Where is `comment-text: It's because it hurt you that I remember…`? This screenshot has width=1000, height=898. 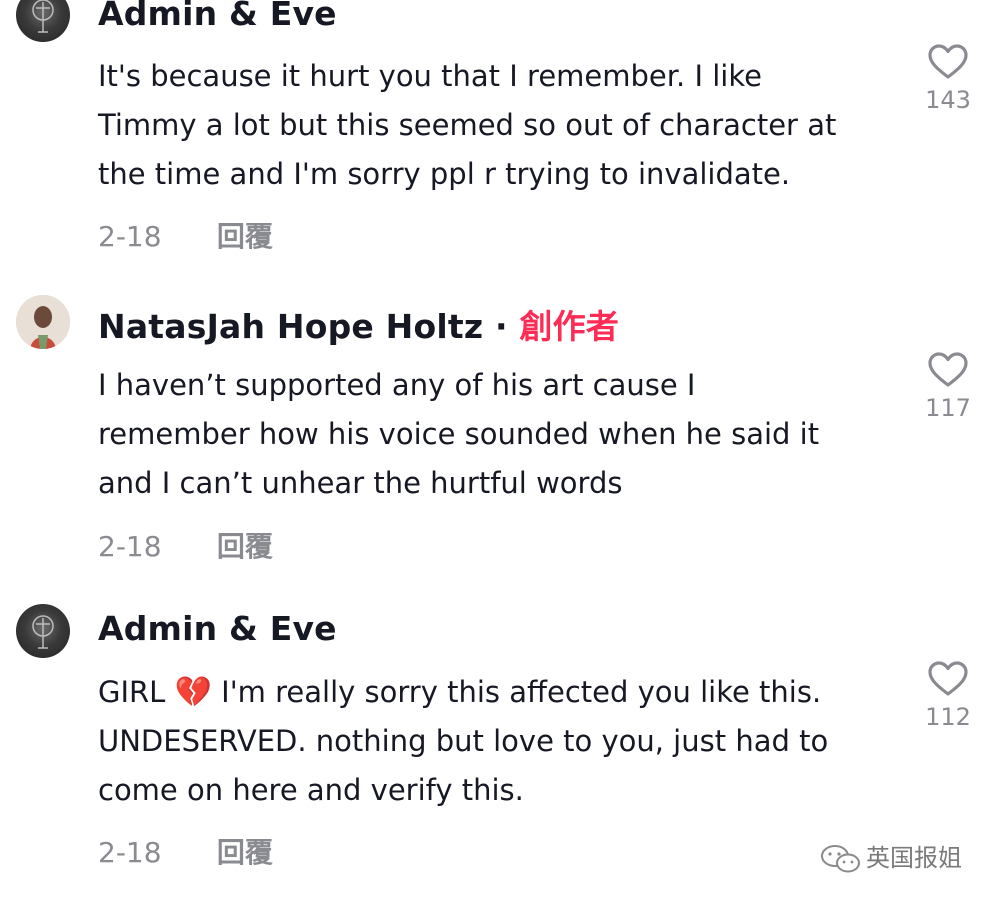
comment-text: It's because it hurt you that I remember… is located at coordinates (467, 125).